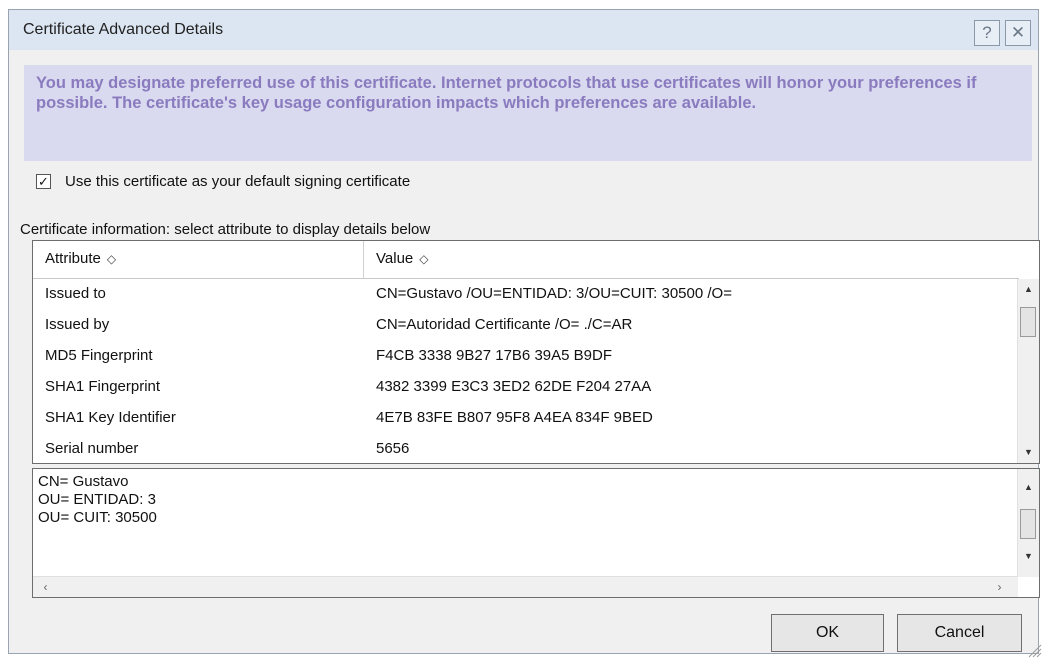 The width and height of the screenshot is (1043, 658). Describe the element at coordinates (99, 355) in the screenshot. I see `attribute-cell: MD5 Fingerprint` at that location.